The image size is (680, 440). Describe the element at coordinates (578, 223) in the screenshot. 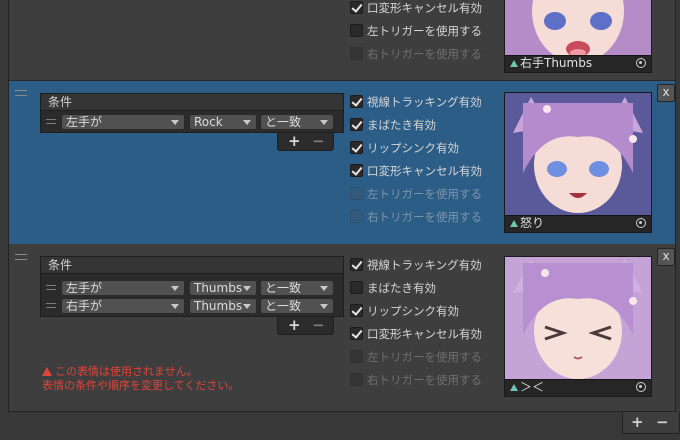

I see `preview-name-bar: 怒り` at that location.